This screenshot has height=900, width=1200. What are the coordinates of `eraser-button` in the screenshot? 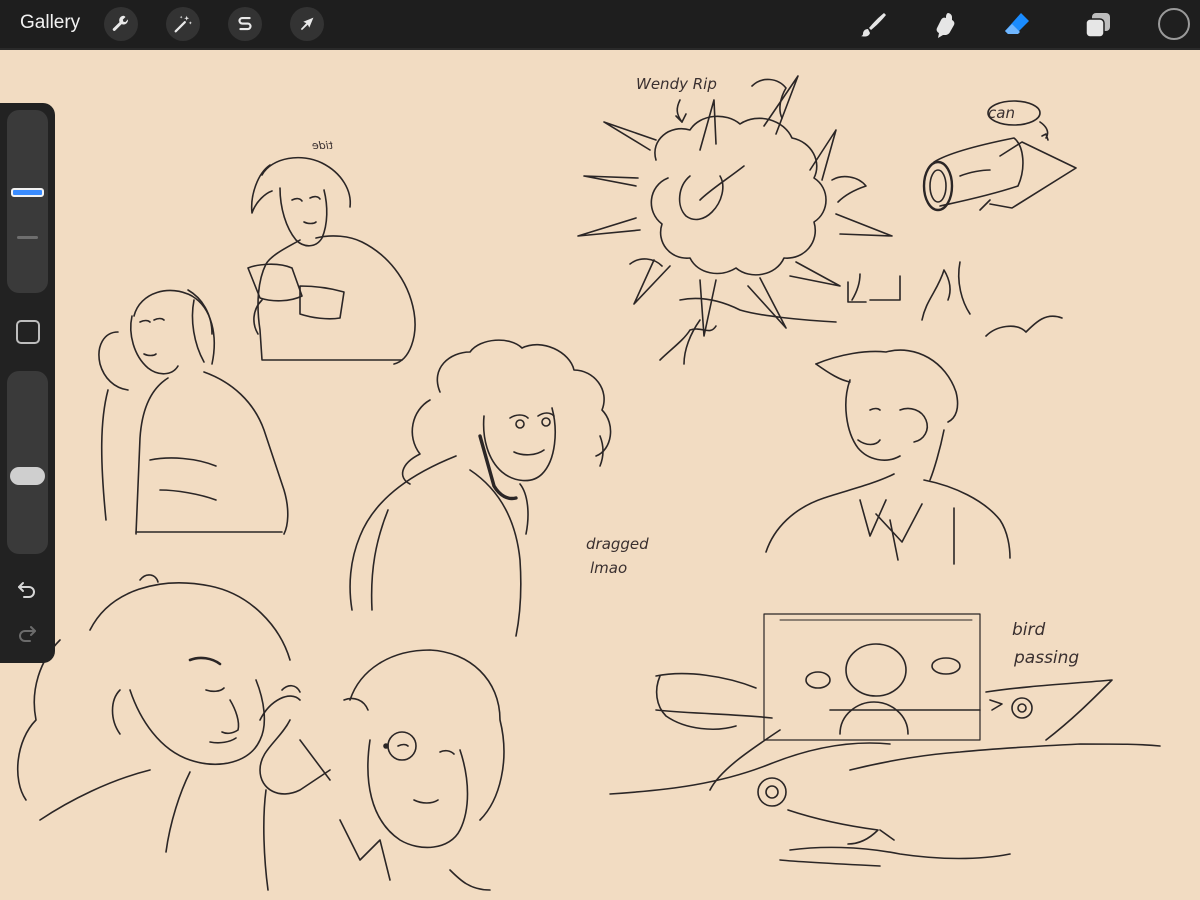 It's located at (1017, 25).